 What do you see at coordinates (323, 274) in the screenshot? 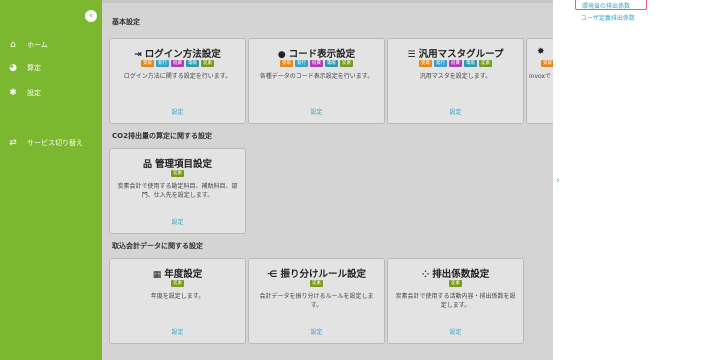
I see `card-title: 振り分けルール設定` at bounding box center [323, 274].